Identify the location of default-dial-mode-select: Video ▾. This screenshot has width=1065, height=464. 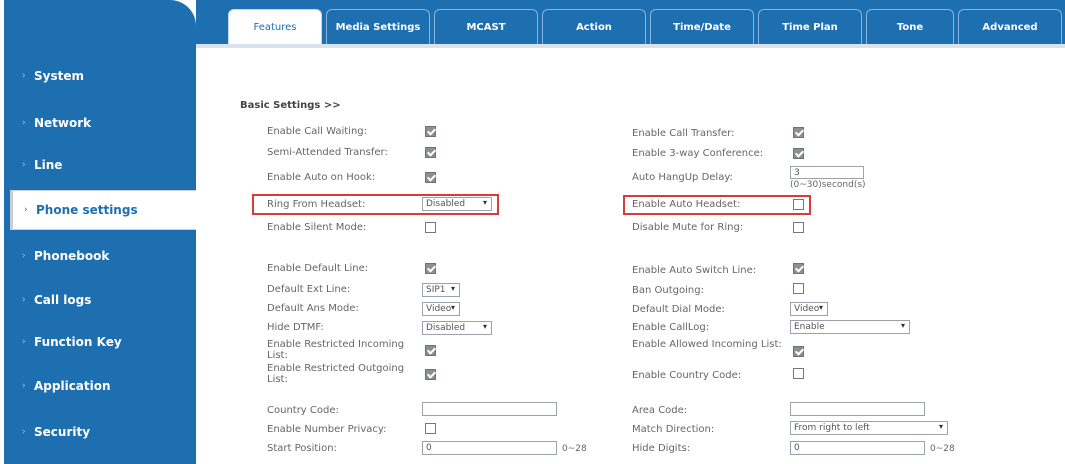
(809, 309).